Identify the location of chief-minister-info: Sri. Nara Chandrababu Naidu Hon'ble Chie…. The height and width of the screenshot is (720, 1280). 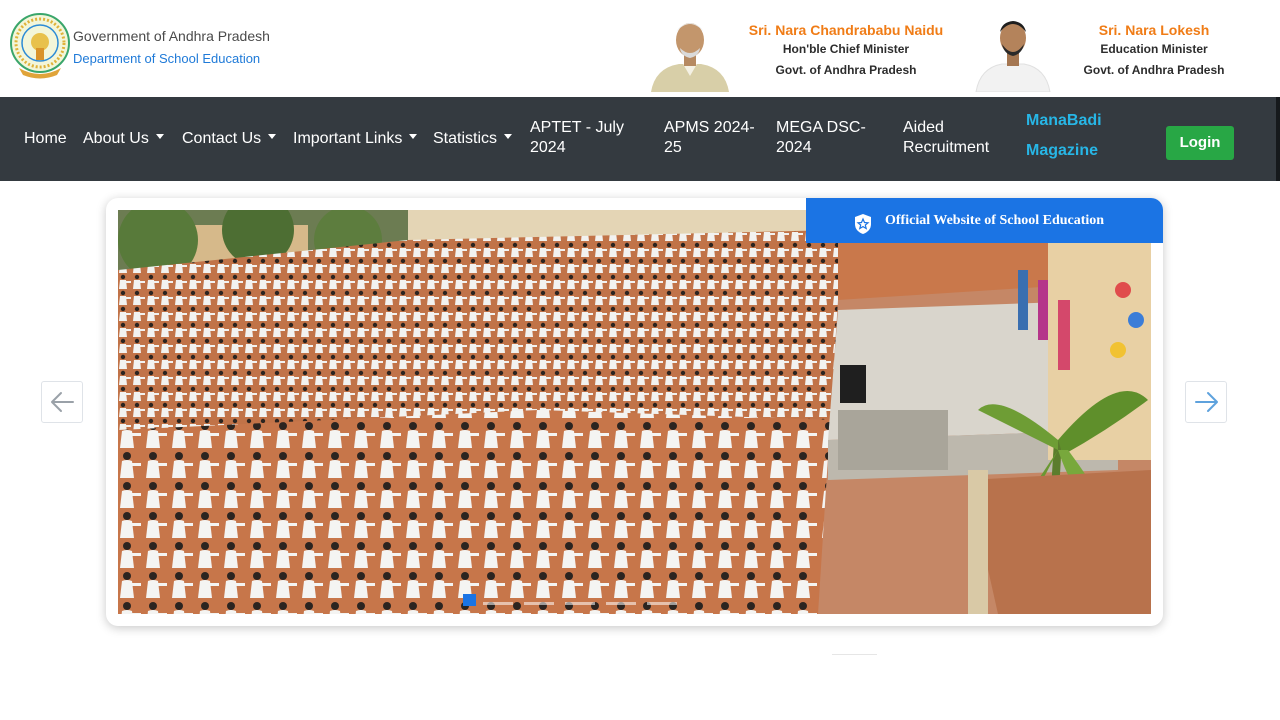
(846, 51).